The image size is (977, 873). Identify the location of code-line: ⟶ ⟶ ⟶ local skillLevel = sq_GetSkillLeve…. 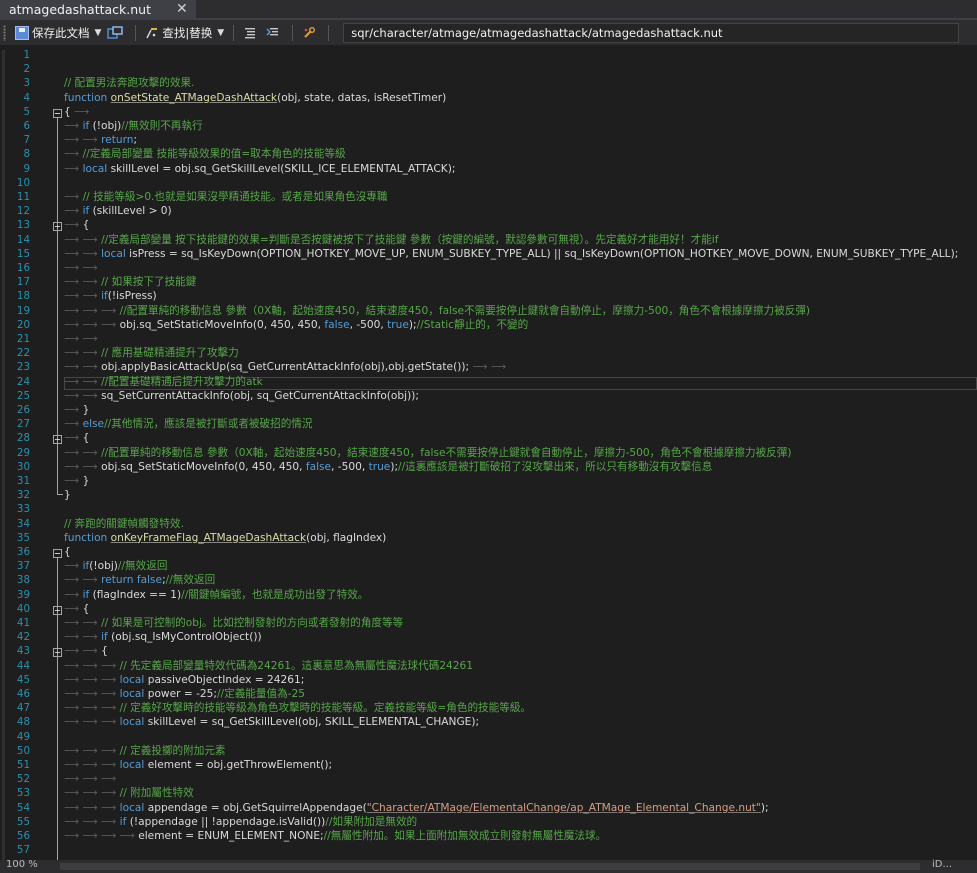
(271, 722).